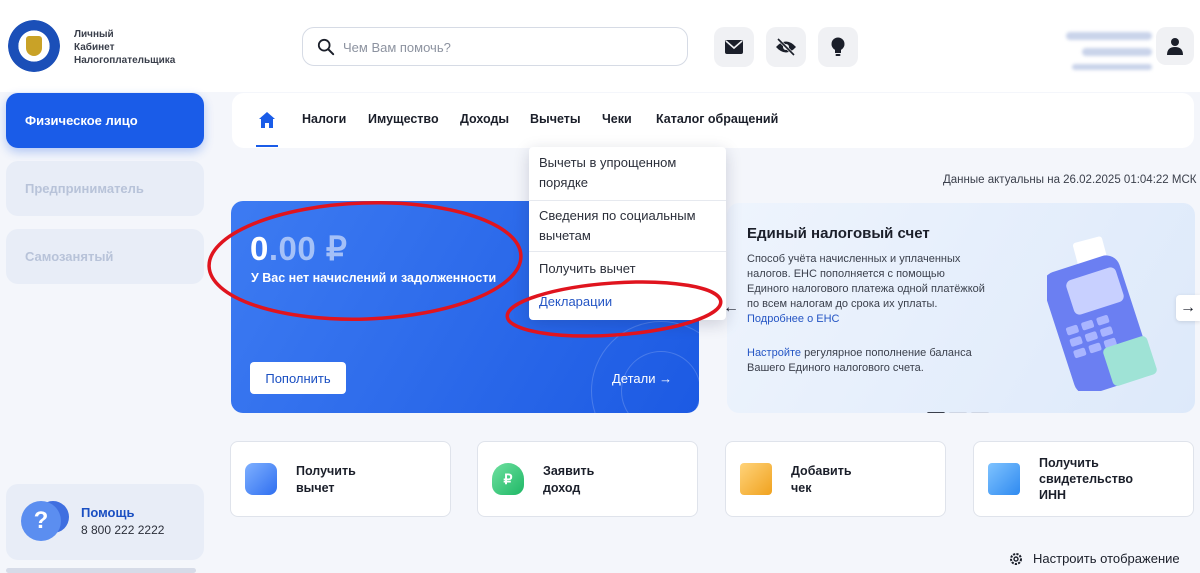  I want to click on qa-label-line2: свидетельство, so click(1086, 479).